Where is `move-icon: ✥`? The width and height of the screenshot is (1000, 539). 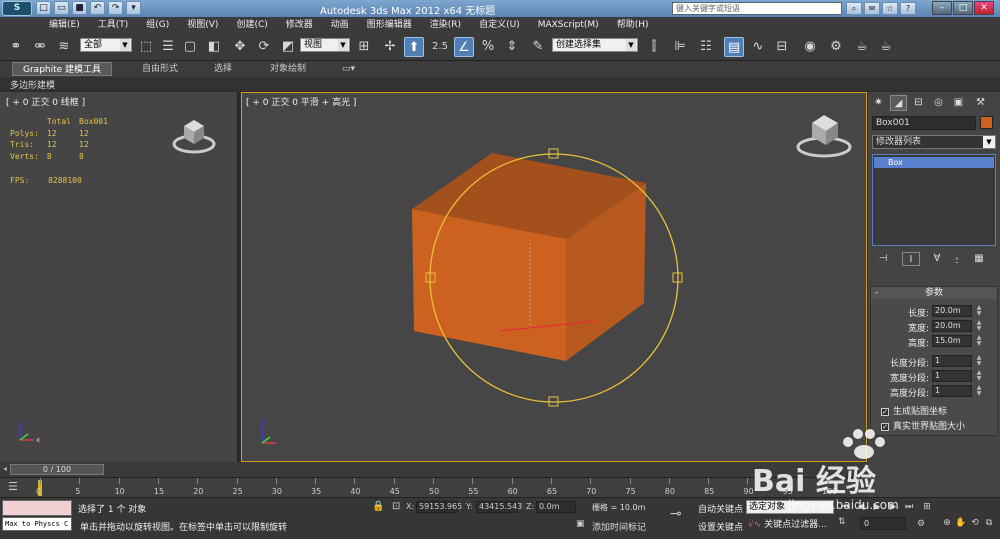
move-icon: ✥ is located at coordinates (240, 47).